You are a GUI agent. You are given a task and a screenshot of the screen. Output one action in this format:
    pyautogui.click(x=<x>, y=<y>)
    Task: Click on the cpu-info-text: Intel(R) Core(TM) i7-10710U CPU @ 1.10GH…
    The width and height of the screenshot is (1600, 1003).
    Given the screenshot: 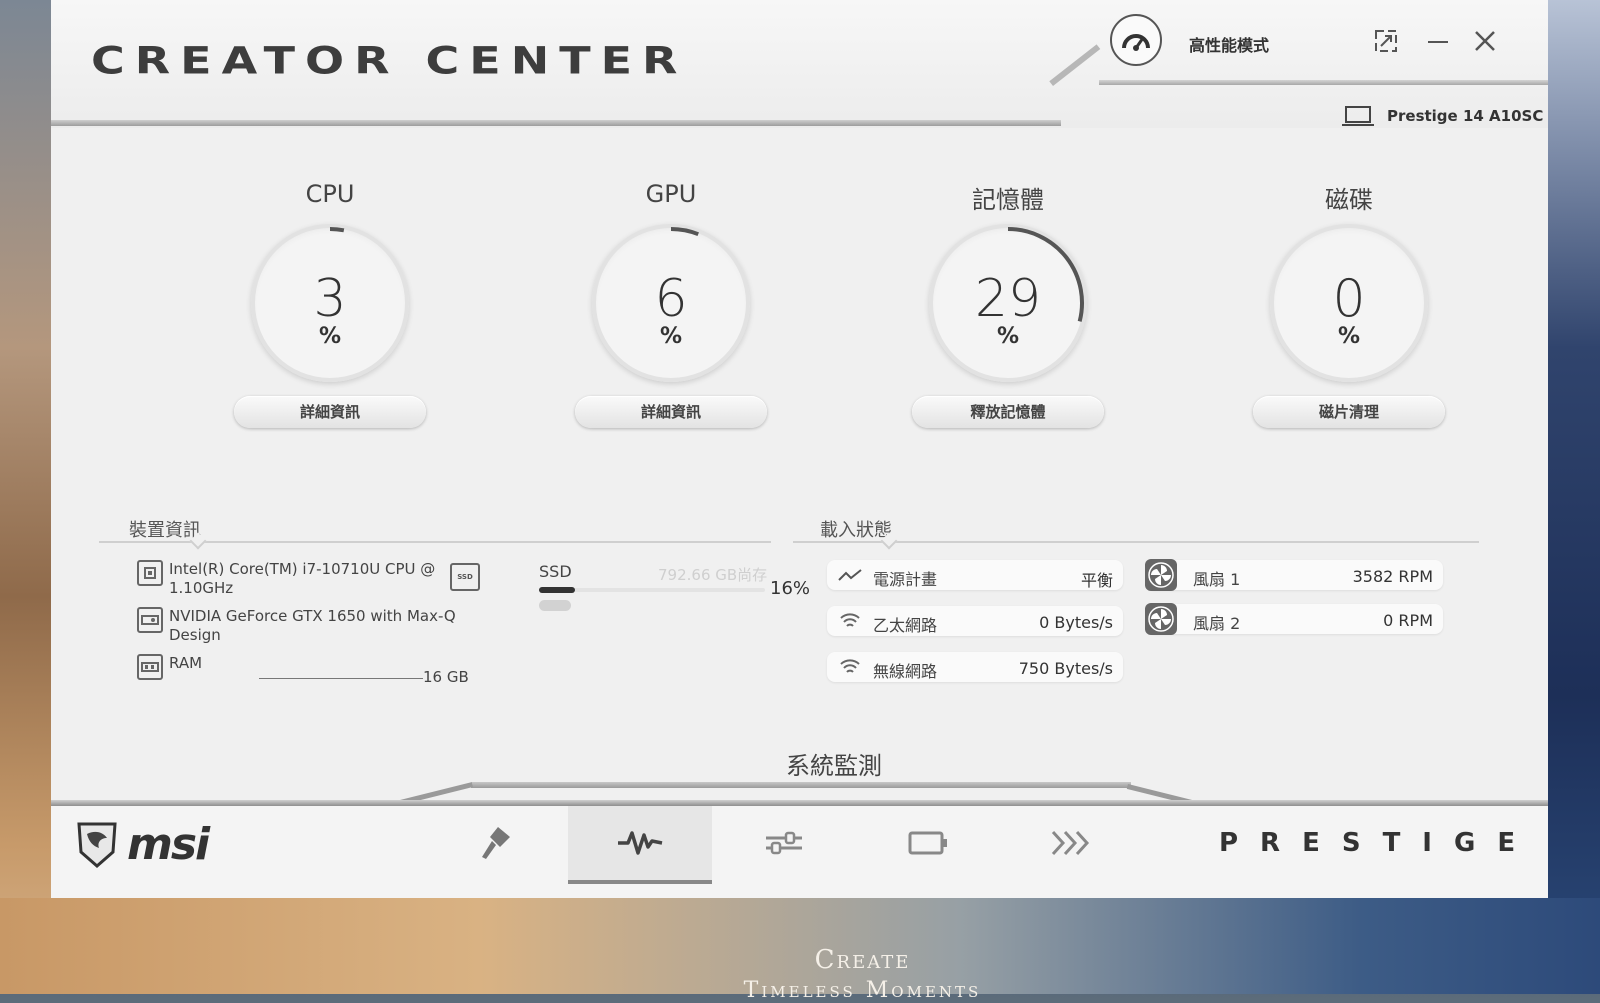 What is the action you would take?
    pyautogui.click(x=303, y=579)
    